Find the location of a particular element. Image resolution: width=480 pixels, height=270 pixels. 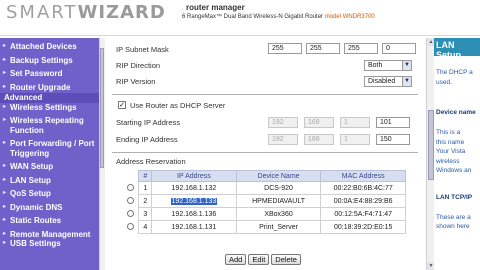

help-text: This is a is located at coordinates (448, 132).